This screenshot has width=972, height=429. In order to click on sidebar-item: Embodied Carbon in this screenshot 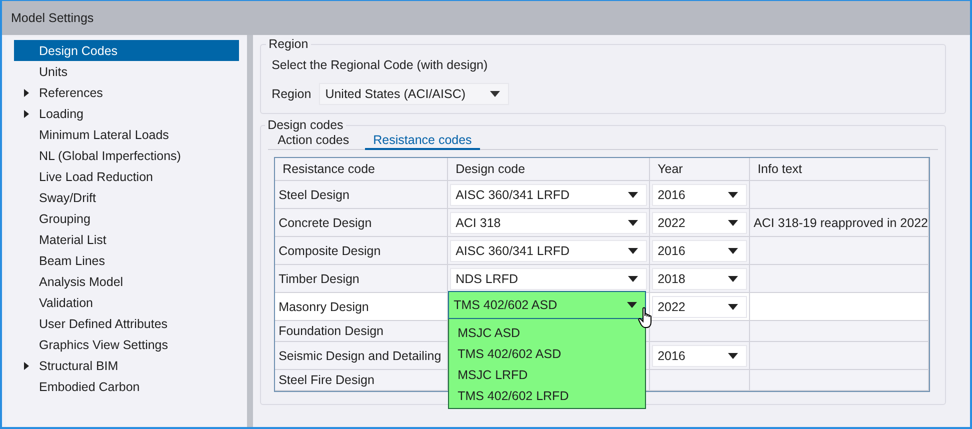, I will do `click(126, 386)`.